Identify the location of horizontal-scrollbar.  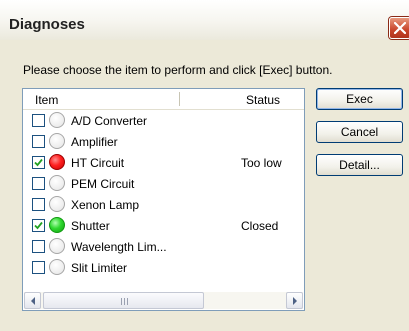
(163, 300).